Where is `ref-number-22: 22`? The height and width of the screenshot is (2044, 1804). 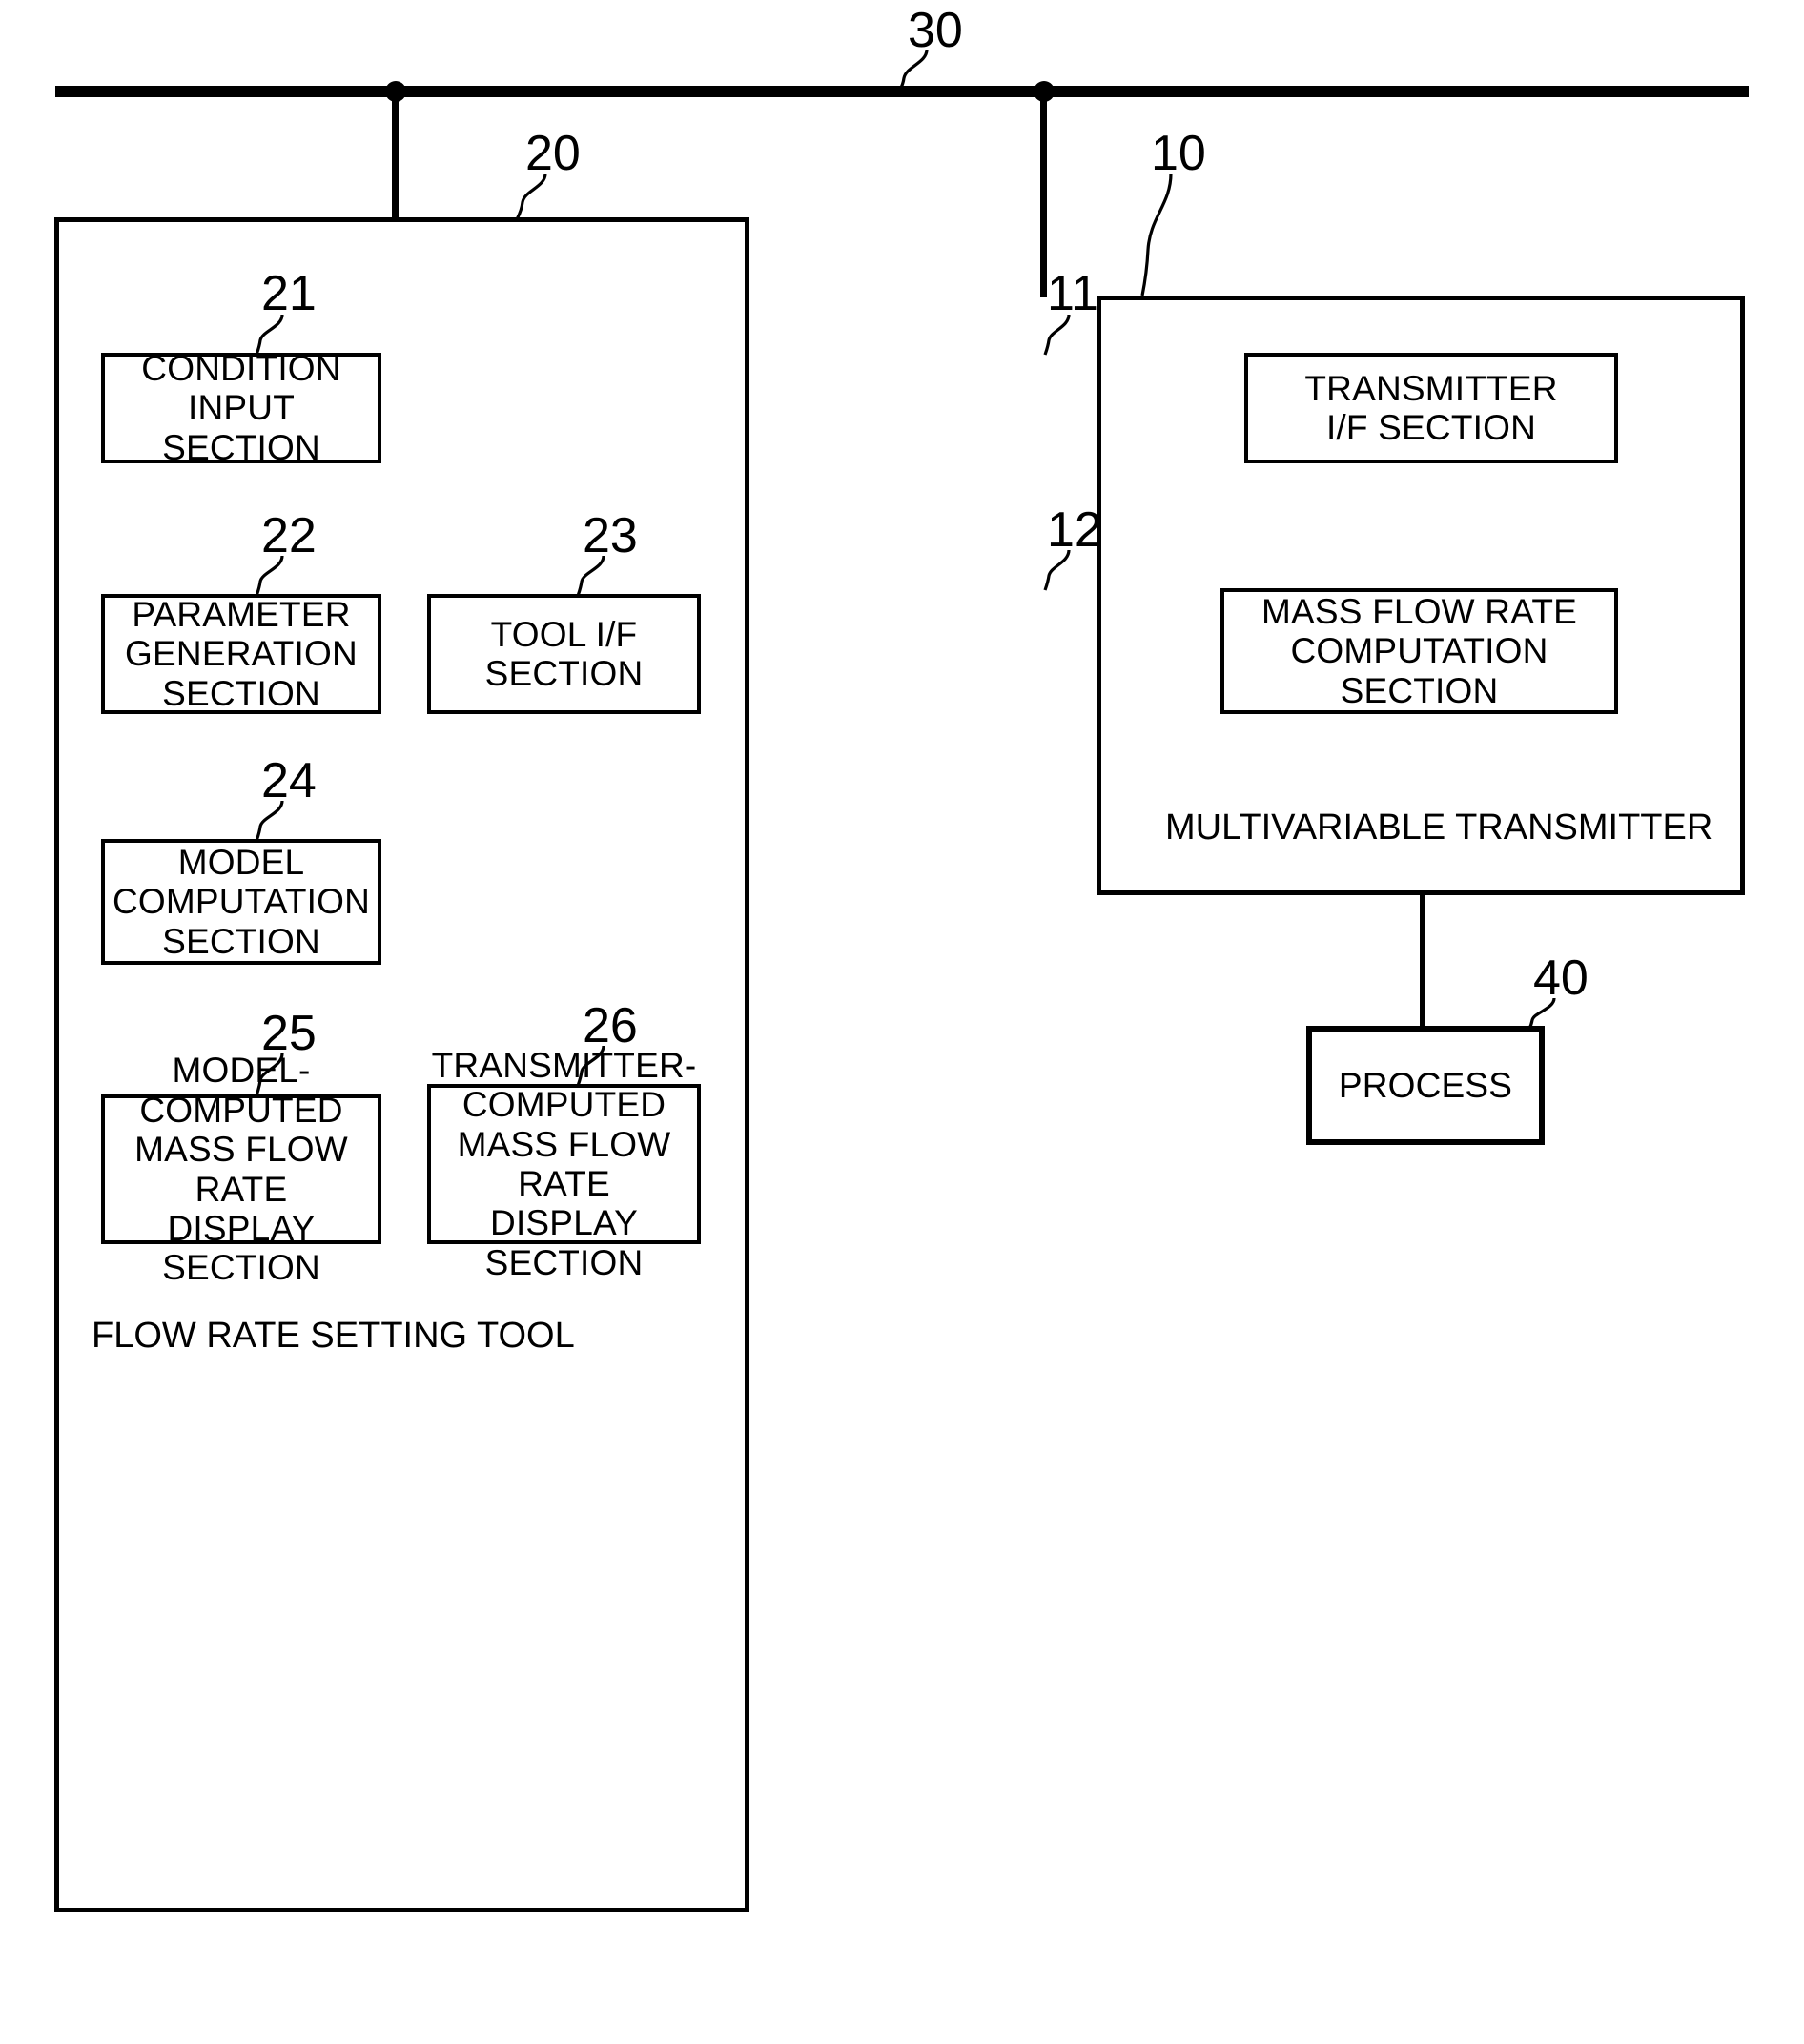
ref-number-22: 22 is located at coordinates (289, 535).